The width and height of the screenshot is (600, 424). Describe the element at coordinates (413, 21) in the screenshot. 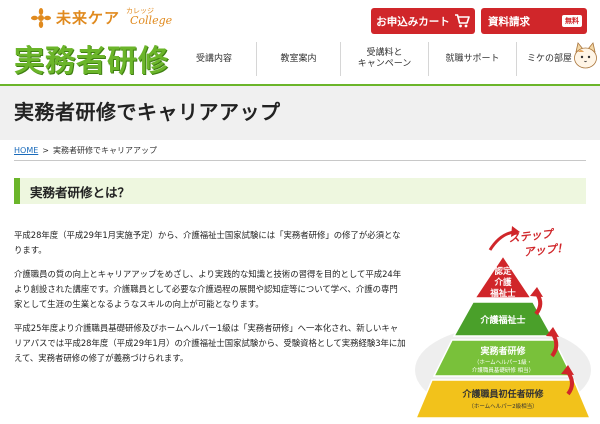

I see `cart-button-label: お申込みカート` at that location.